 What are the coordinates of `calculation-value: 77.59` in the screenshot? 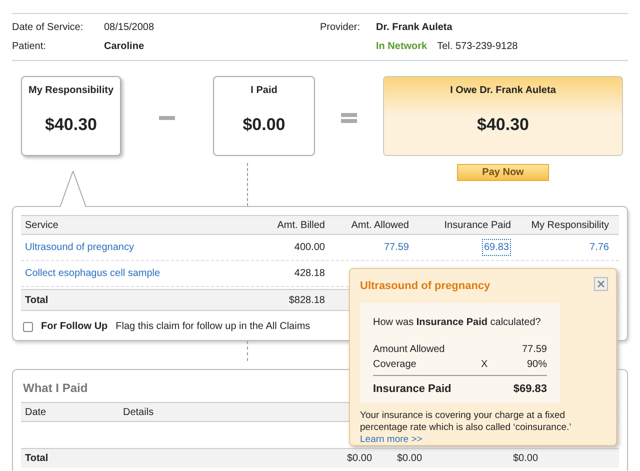 It's located at (533, 349).